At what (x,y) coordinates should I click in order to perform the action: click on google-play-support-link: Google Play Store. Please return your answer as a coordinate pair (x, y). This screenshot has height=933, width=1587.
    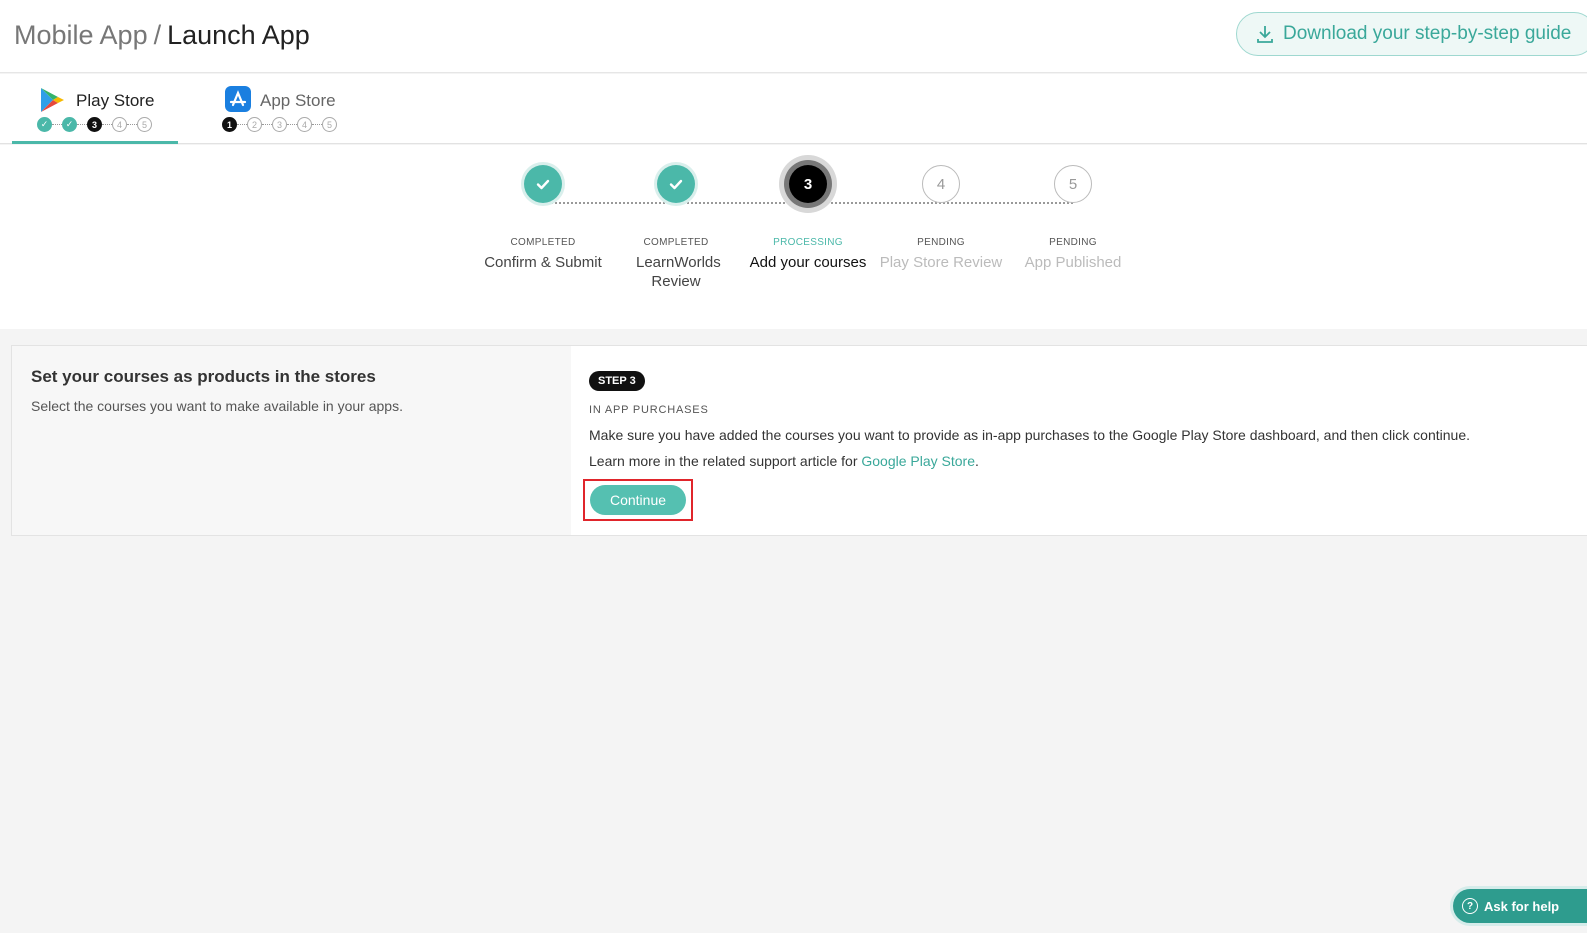
    Looking at the image, I should click on (918, 461).